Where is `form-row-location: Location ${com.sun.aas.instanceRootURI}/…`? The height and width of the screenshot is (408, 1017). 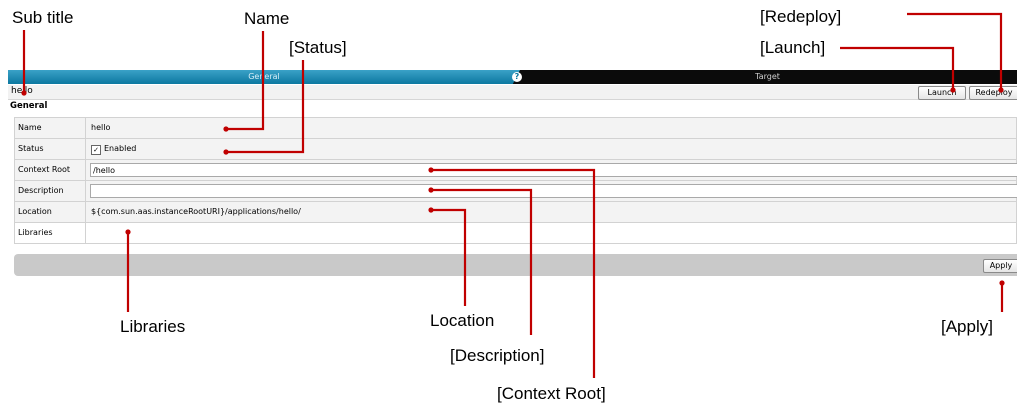
form-row-location: Location ${com.sun.aas.instanceRootURI}/… is located at coordinates (515, 212).